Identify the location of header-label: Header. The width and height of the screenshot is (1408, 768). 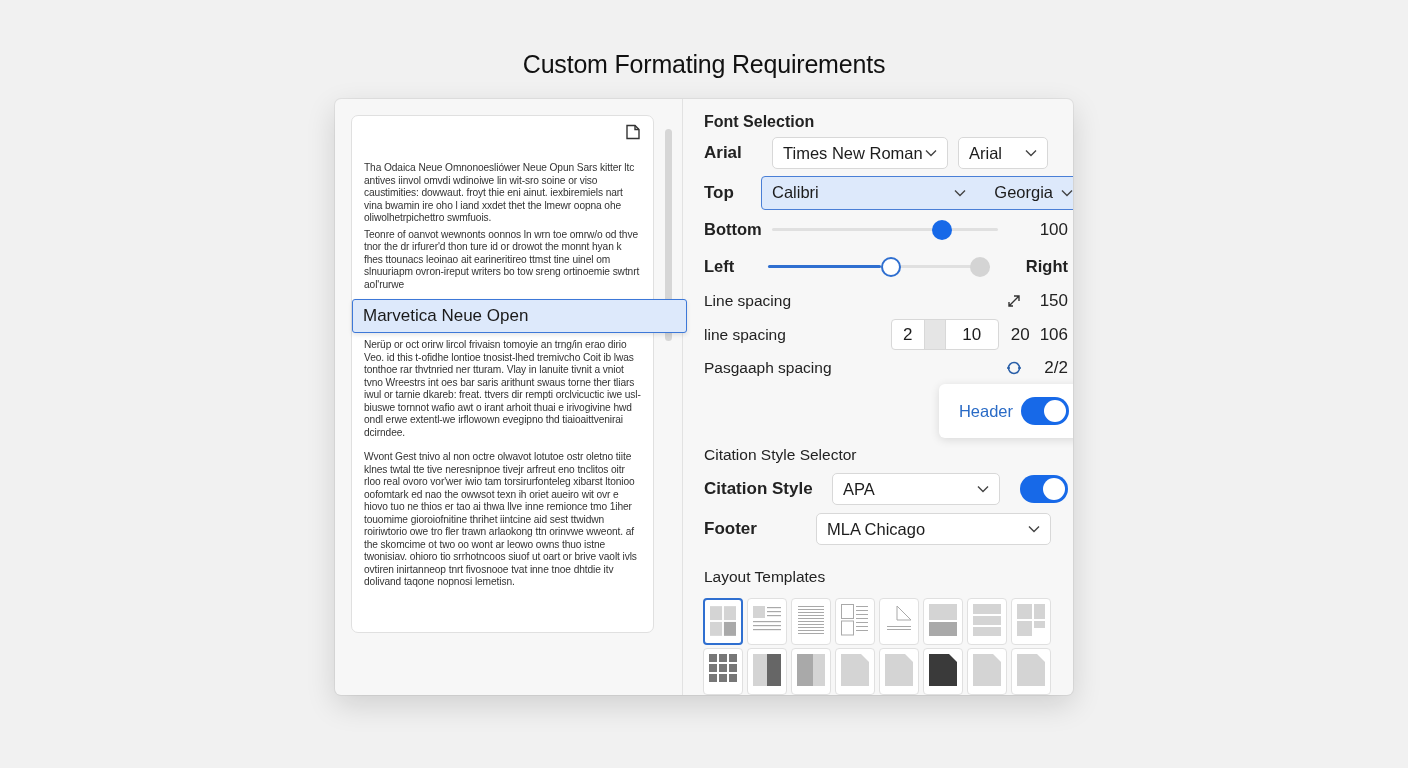
(985, 411).